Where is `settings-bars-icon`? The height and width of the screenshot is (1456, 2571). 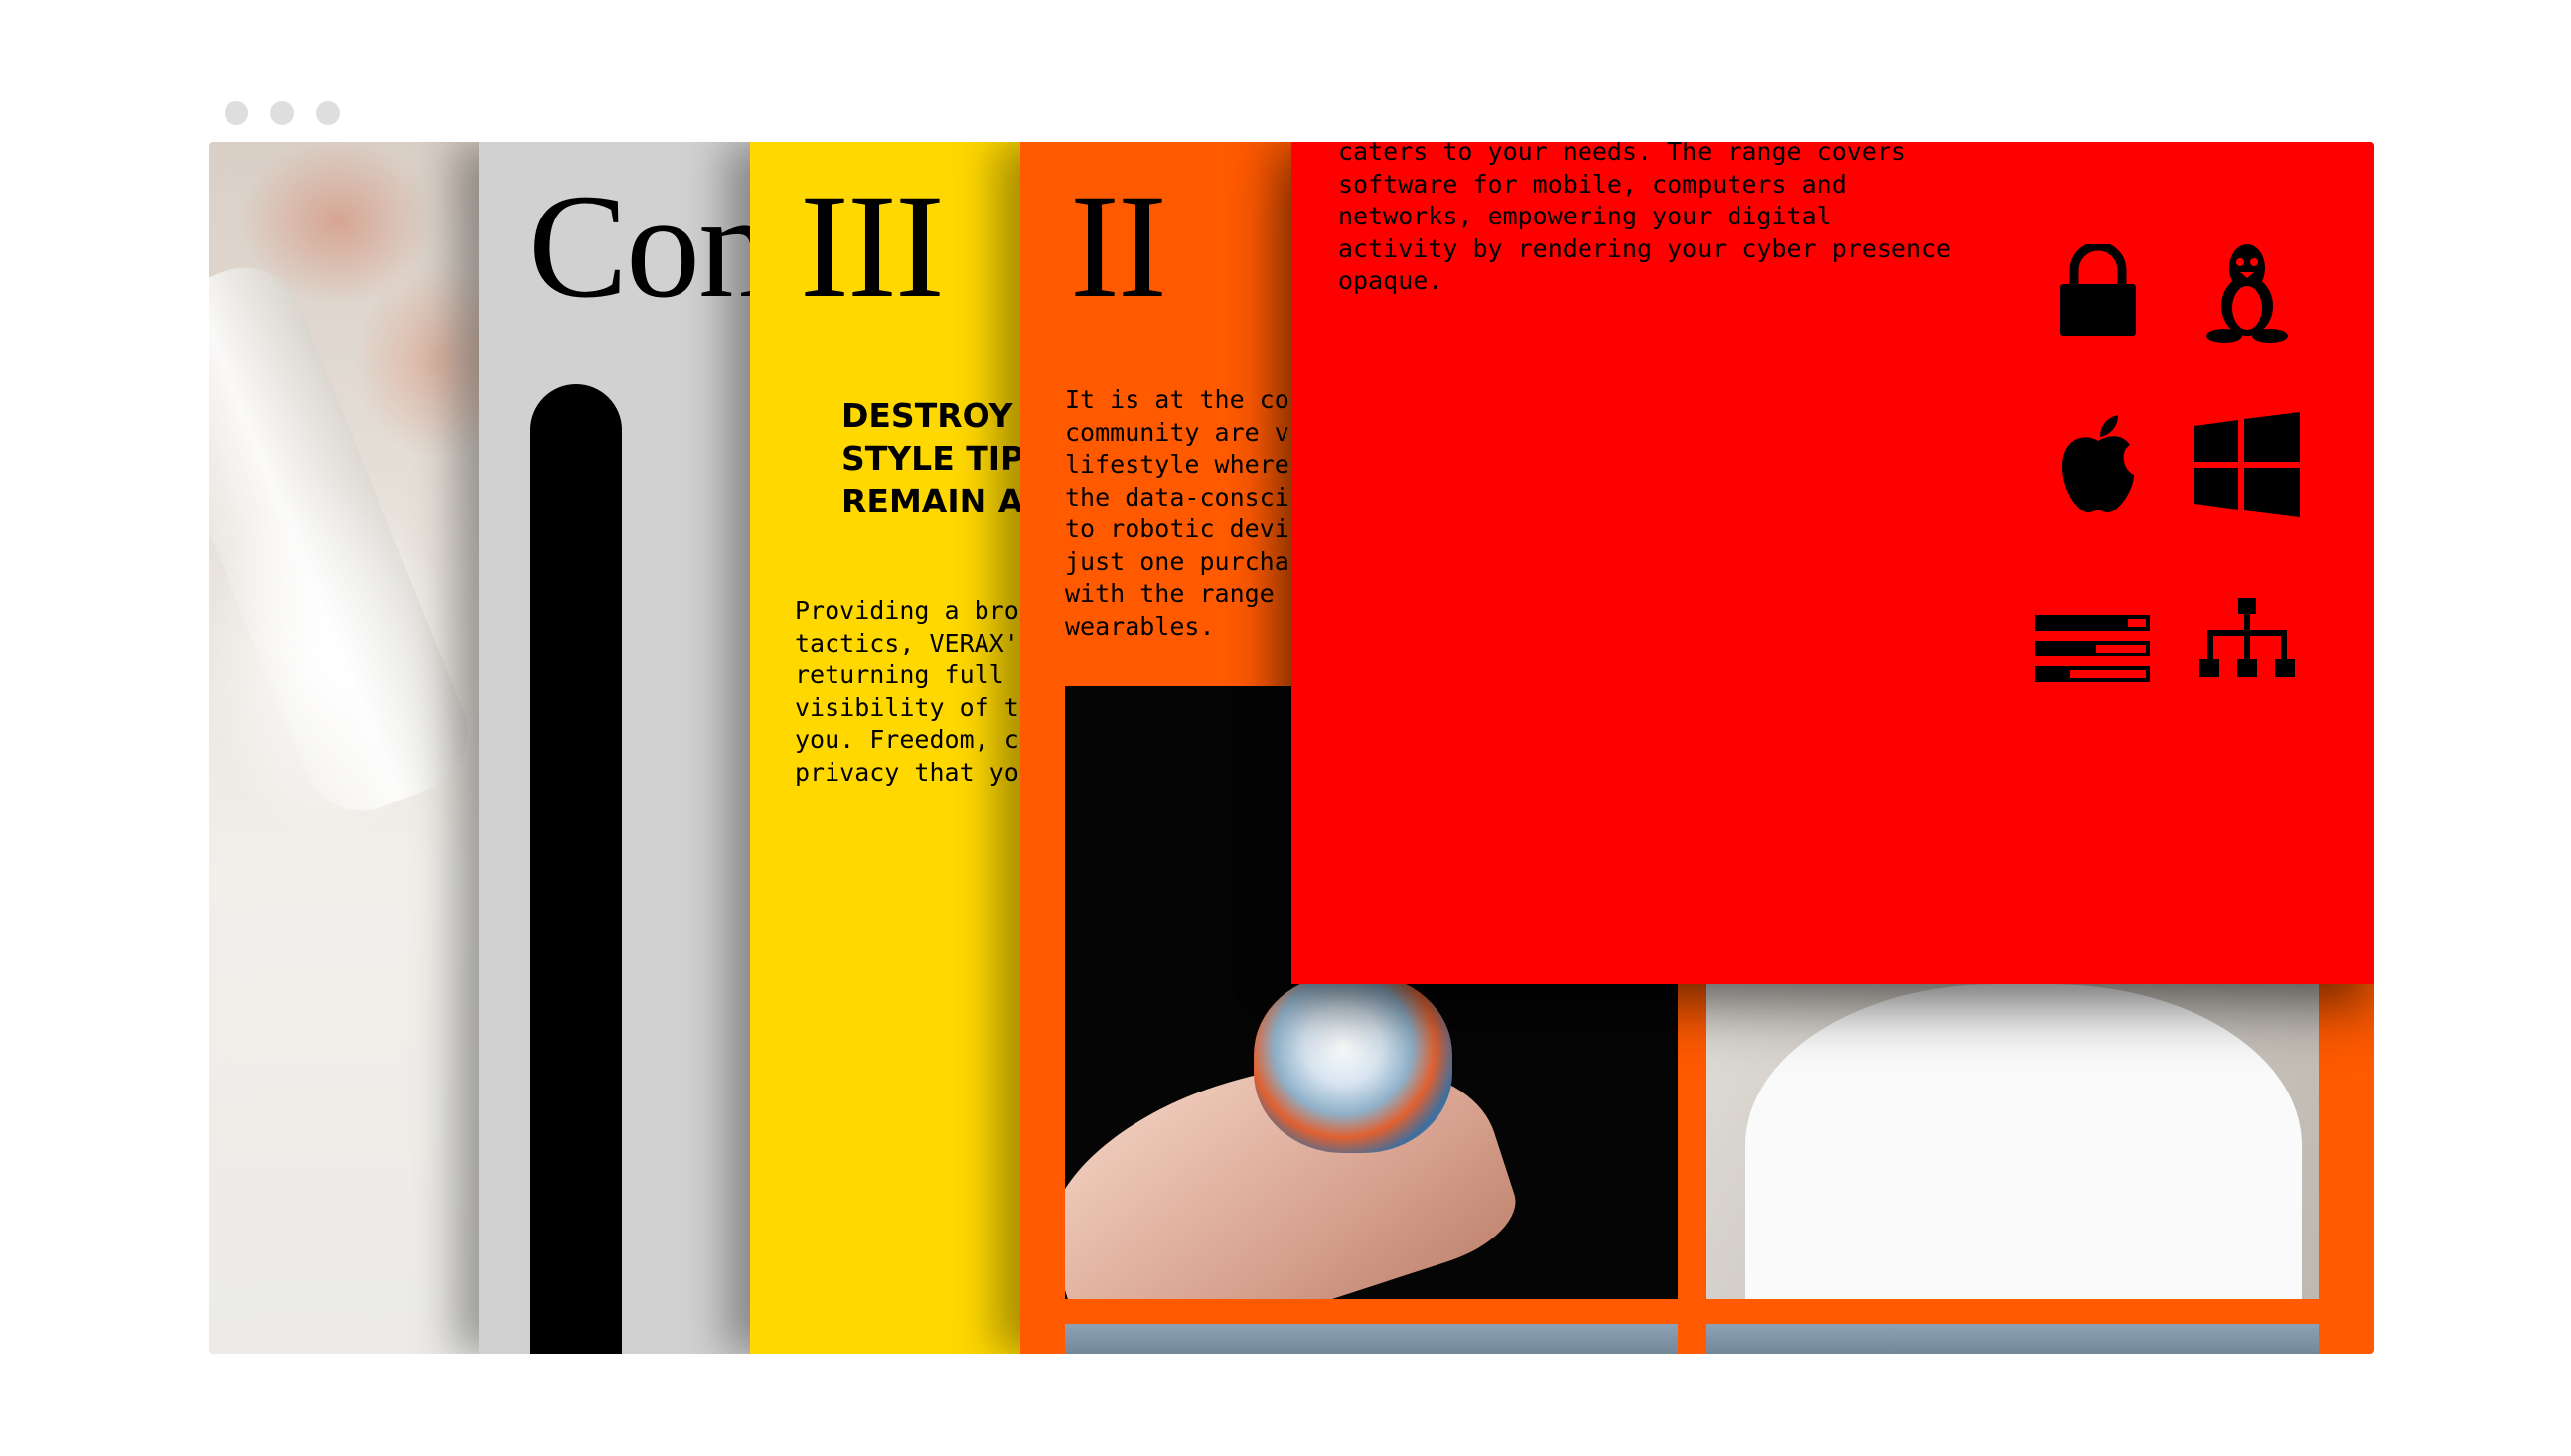
settings-bars-icon is located at coordinates (2092, 648).